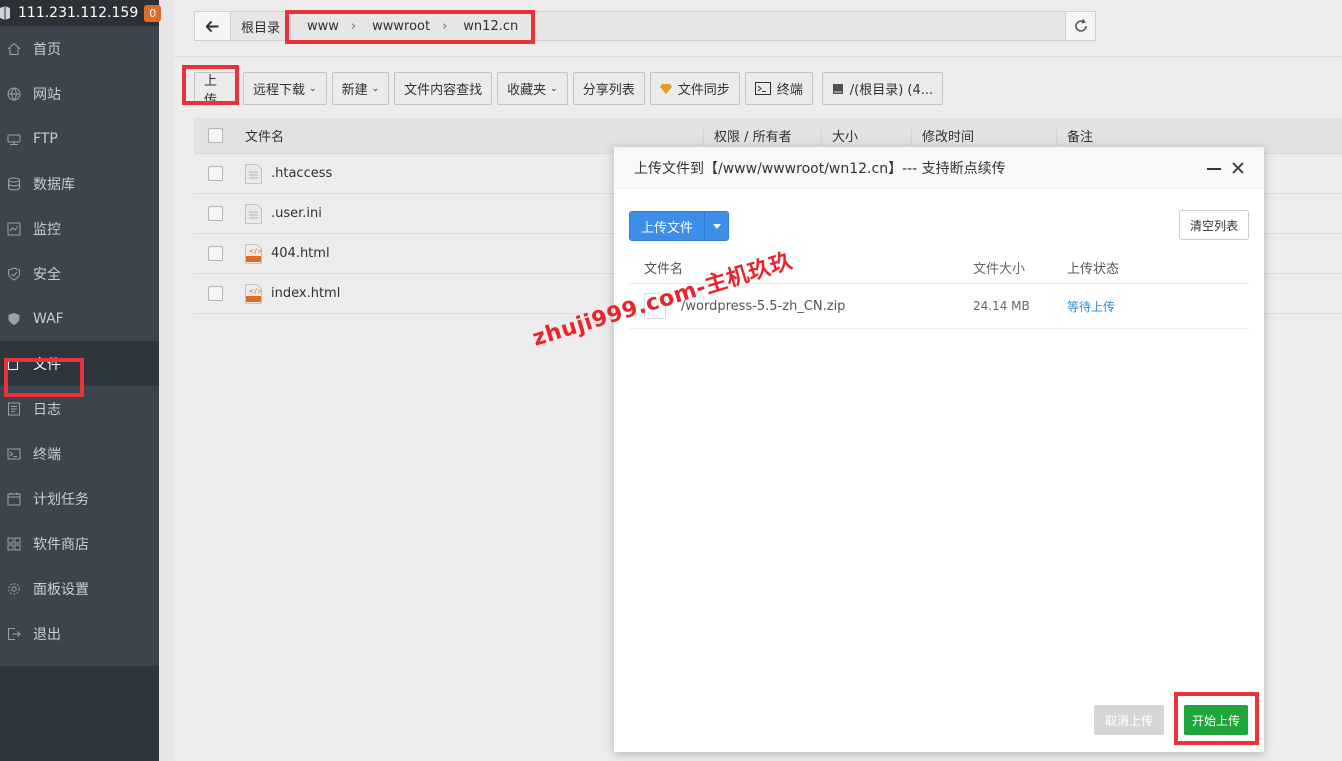  I want to click on waf-shield-icon, so click(14, 319).